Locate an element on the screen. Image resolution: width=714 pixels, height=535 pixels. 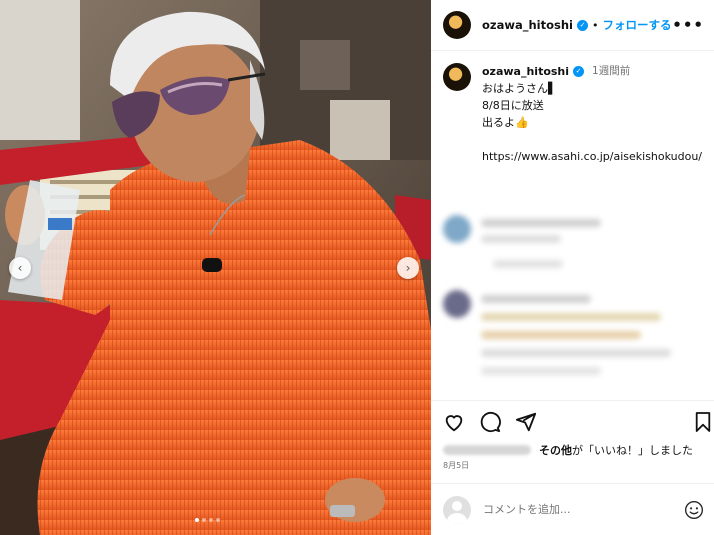
caption-line: 8/8日に放送 is located at coordinates (513, 105).